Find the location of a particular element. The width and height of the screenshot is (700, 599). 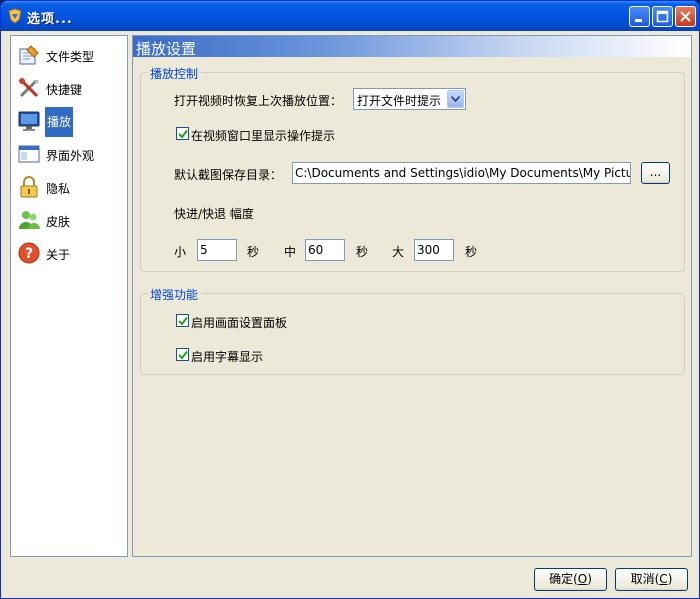

close-button is located at coordinates (685, 16).